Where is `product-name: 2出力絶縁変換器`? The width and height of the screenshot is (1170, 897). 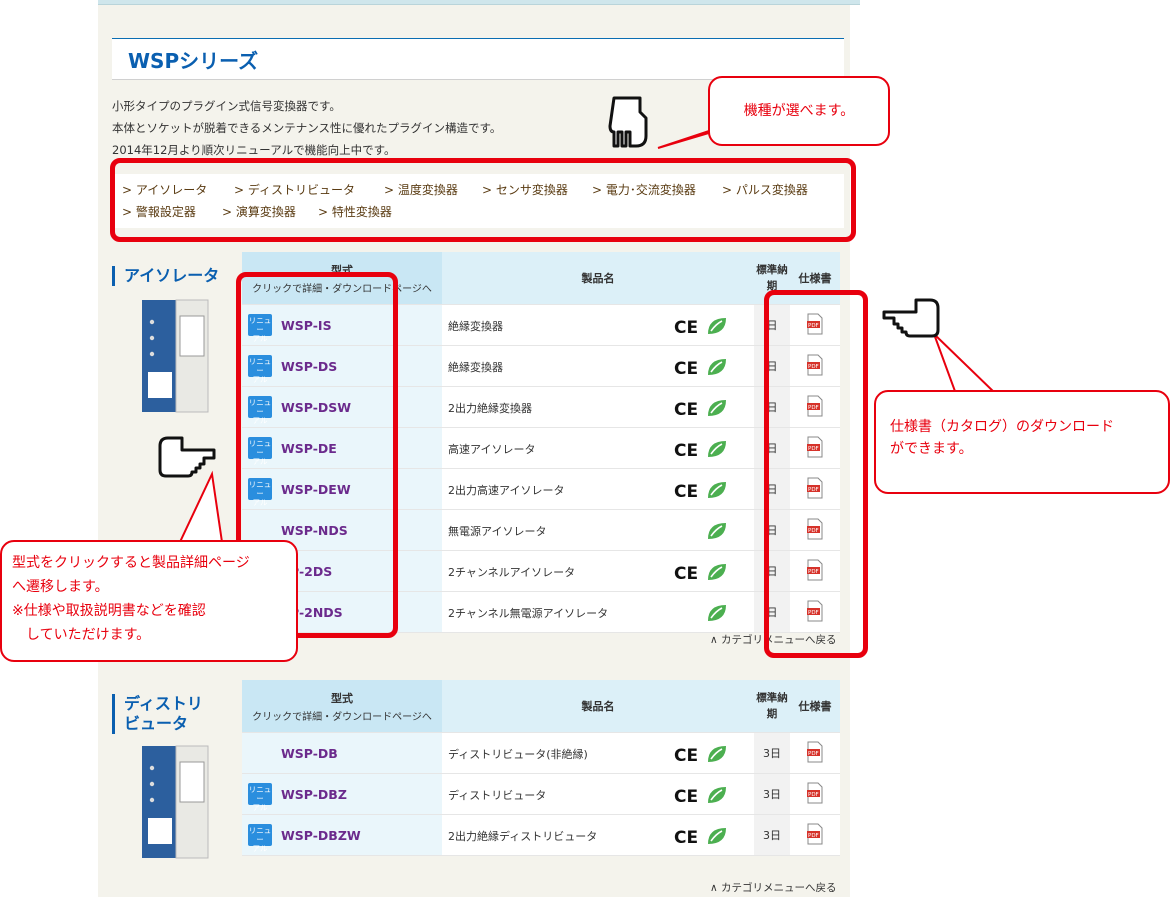
product-name: 2出力絶縁変換器 is located at coordinates (490, 408).